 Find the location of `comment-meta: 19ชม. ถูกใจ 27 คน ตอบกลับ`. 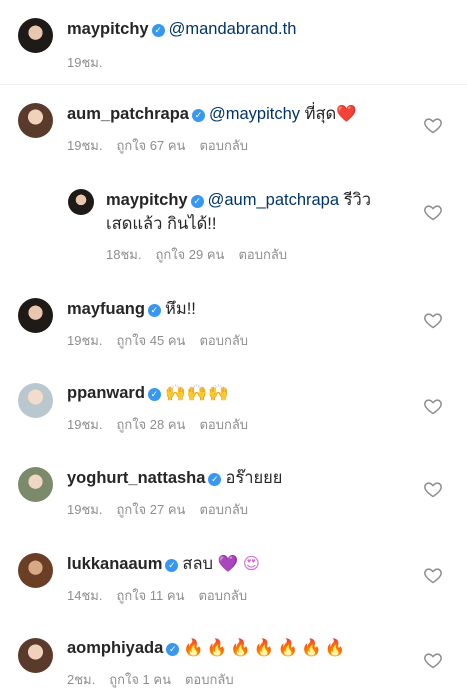

comment-meta: 19ชม. ถูกใจ 27 คน ตอบกลับ is located at coordinates (164, 509).